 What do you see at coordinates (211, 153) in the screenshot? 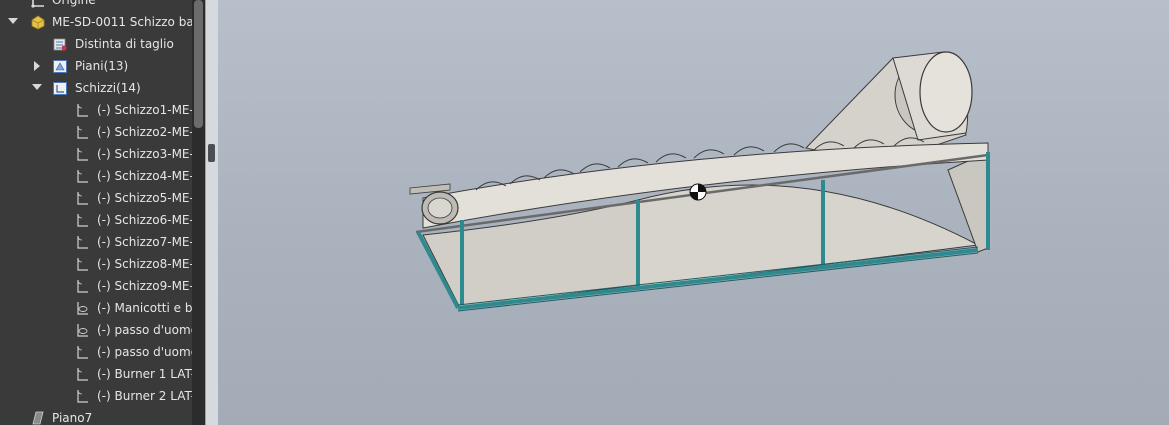
I see `splitter-grip-icon` at bounding box center [211, 153].